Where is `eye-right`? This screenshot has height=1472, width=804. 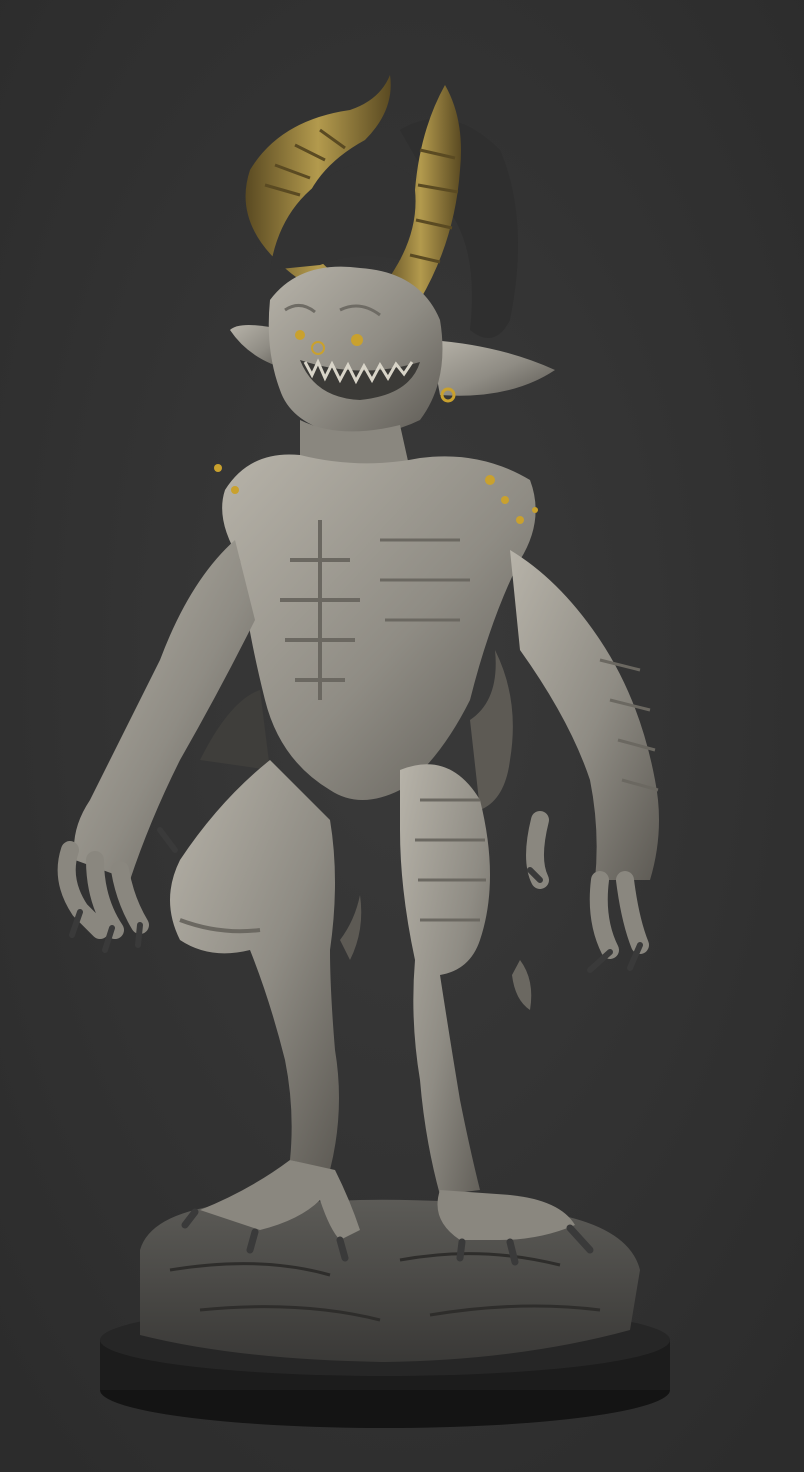 eye-right is located at coordinates (357, 340).